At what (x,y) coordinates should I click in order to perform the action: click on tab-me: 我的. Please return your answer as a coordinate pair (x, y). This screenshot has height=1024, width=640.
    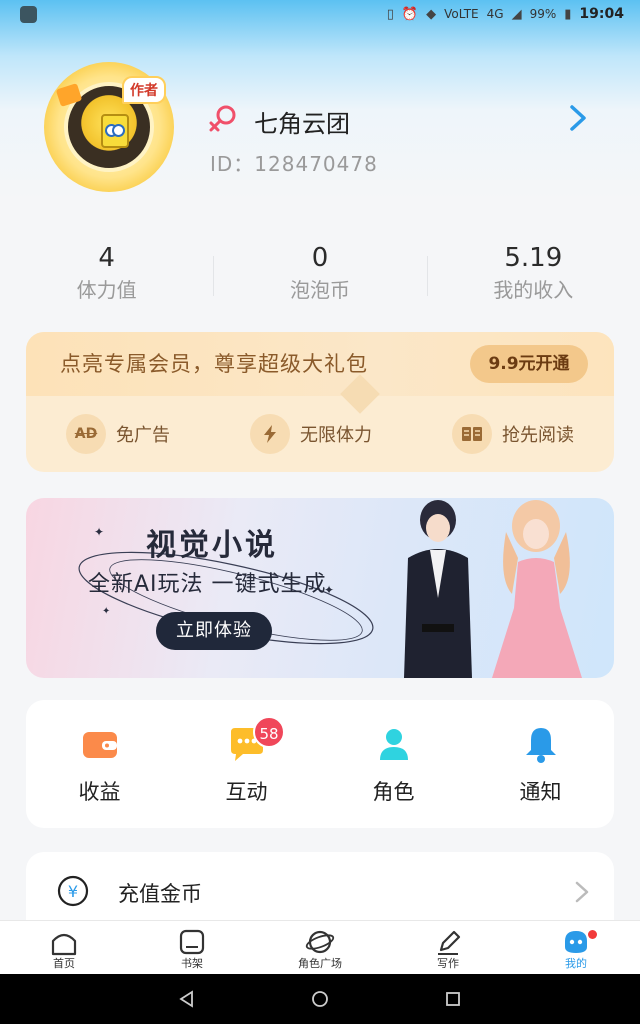
    Looking at the image, I should click on (576, 947).